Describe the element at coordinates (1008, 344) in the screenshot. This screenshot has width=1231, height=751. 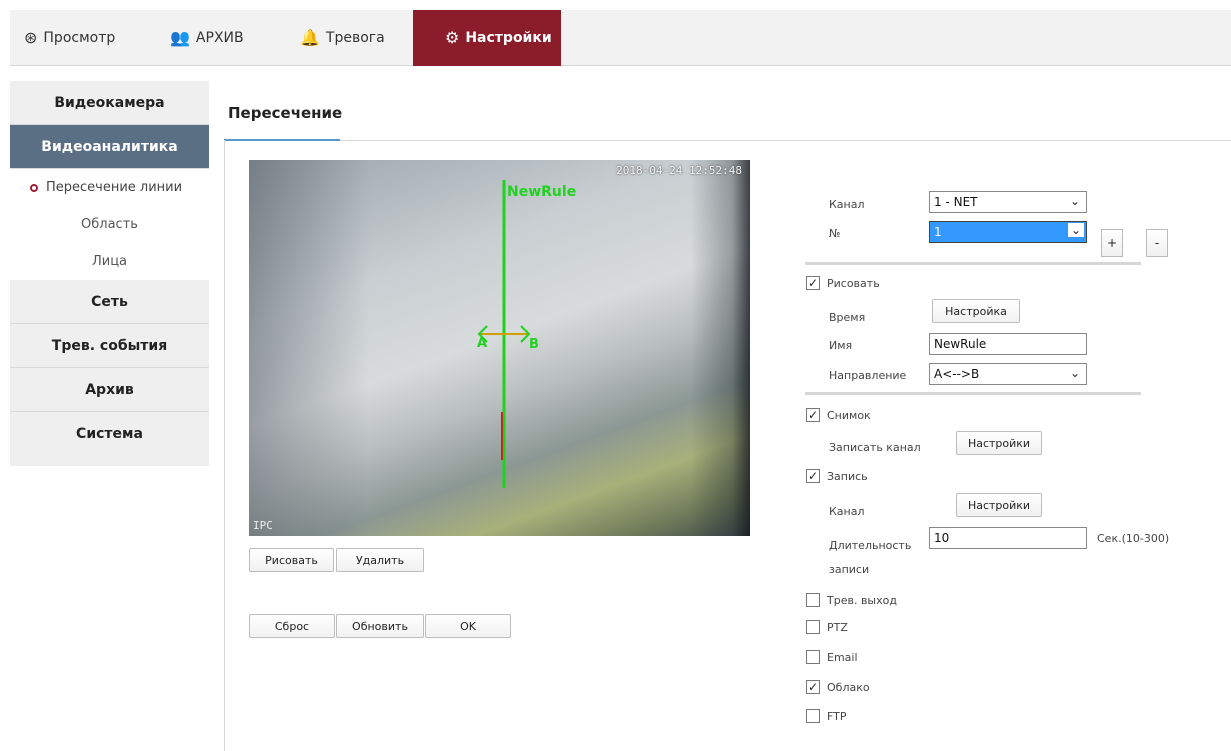
I see `rule-name-input: NewRule` at that location.